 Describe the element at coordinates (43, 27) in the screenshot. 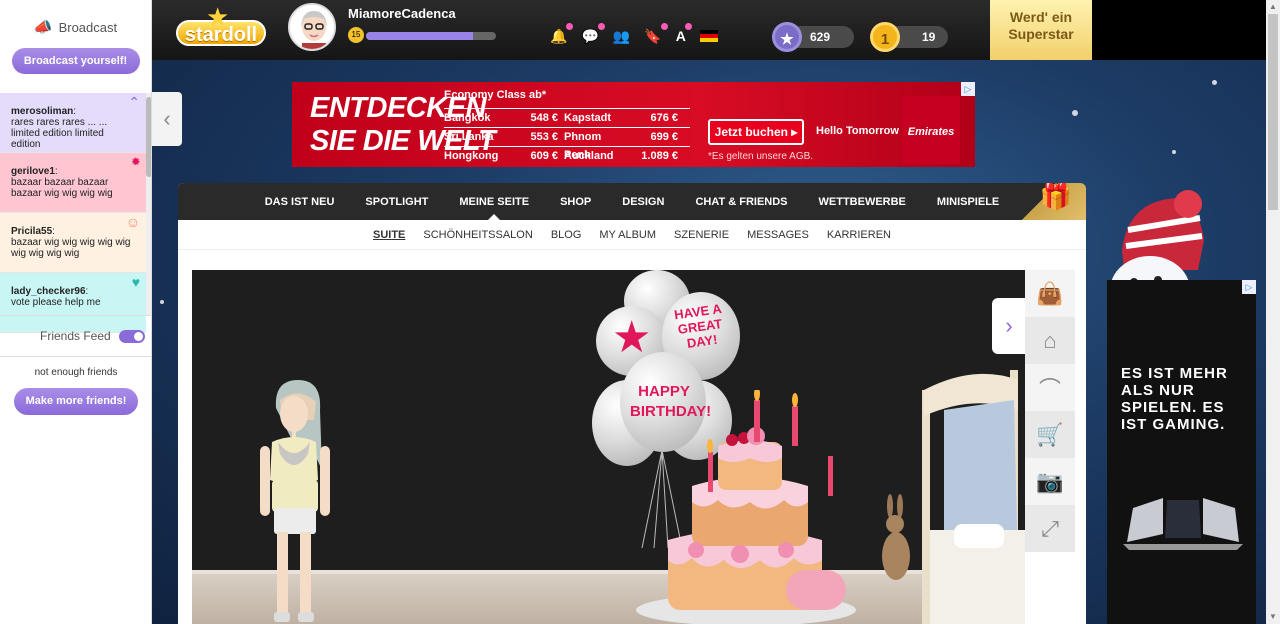

I see `megaphone-icon: 📣` at that location.